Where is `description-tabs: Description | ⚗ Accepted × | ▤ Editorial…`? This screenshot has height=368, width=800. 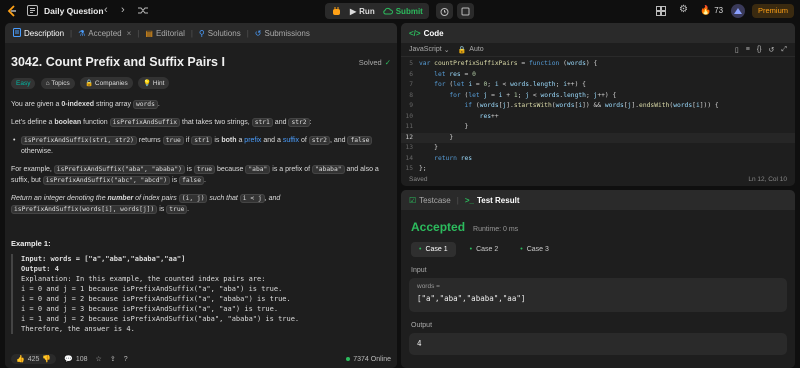 description-tabs: Description | ⚗ Accepted × | ▤ Editorial… is located at coordinates (201, 33).